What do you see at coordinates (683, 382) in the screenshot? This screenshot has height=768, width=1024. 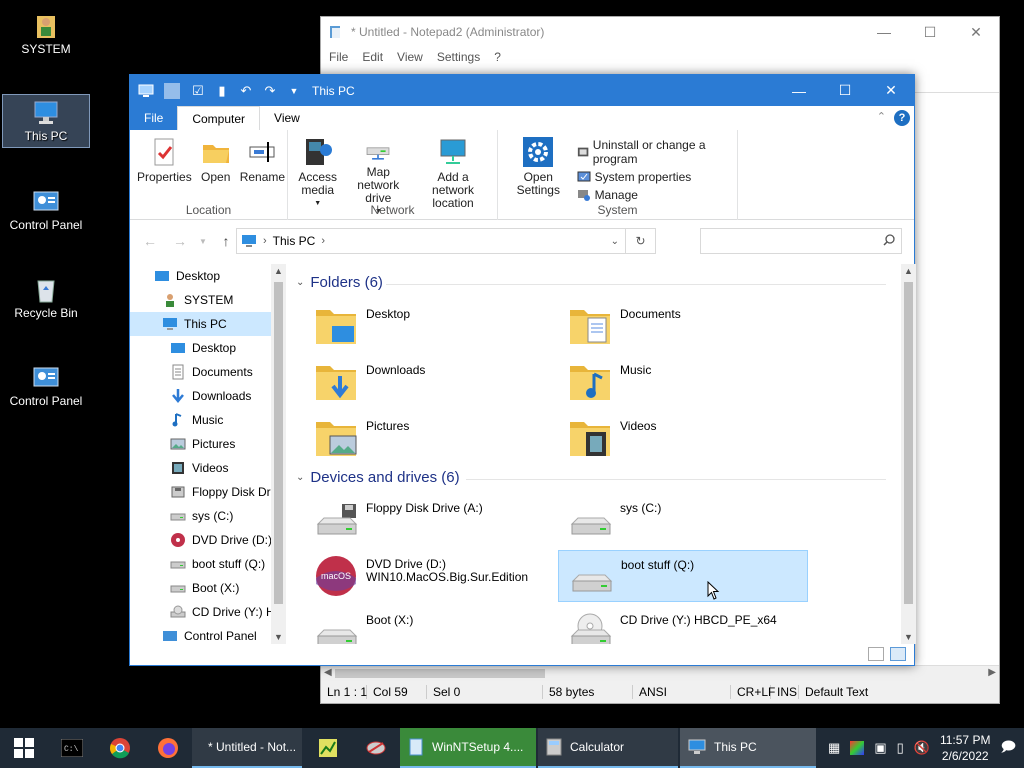 I see `folder-tile: Music` at bounding box center [683, 382].